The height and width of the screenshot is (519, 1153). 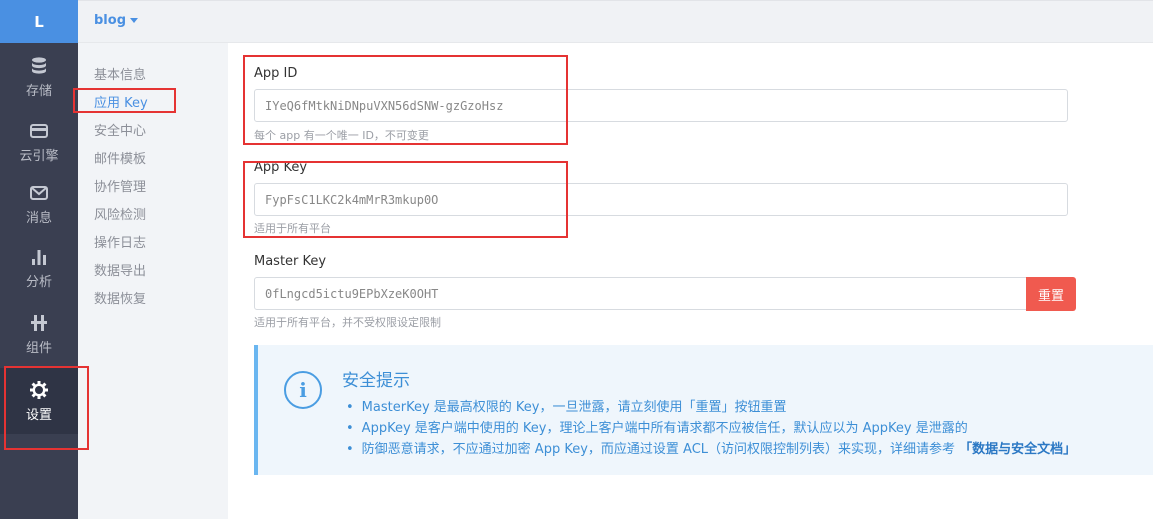 I want to click on app-logo: L, so click(x=39, y=21).